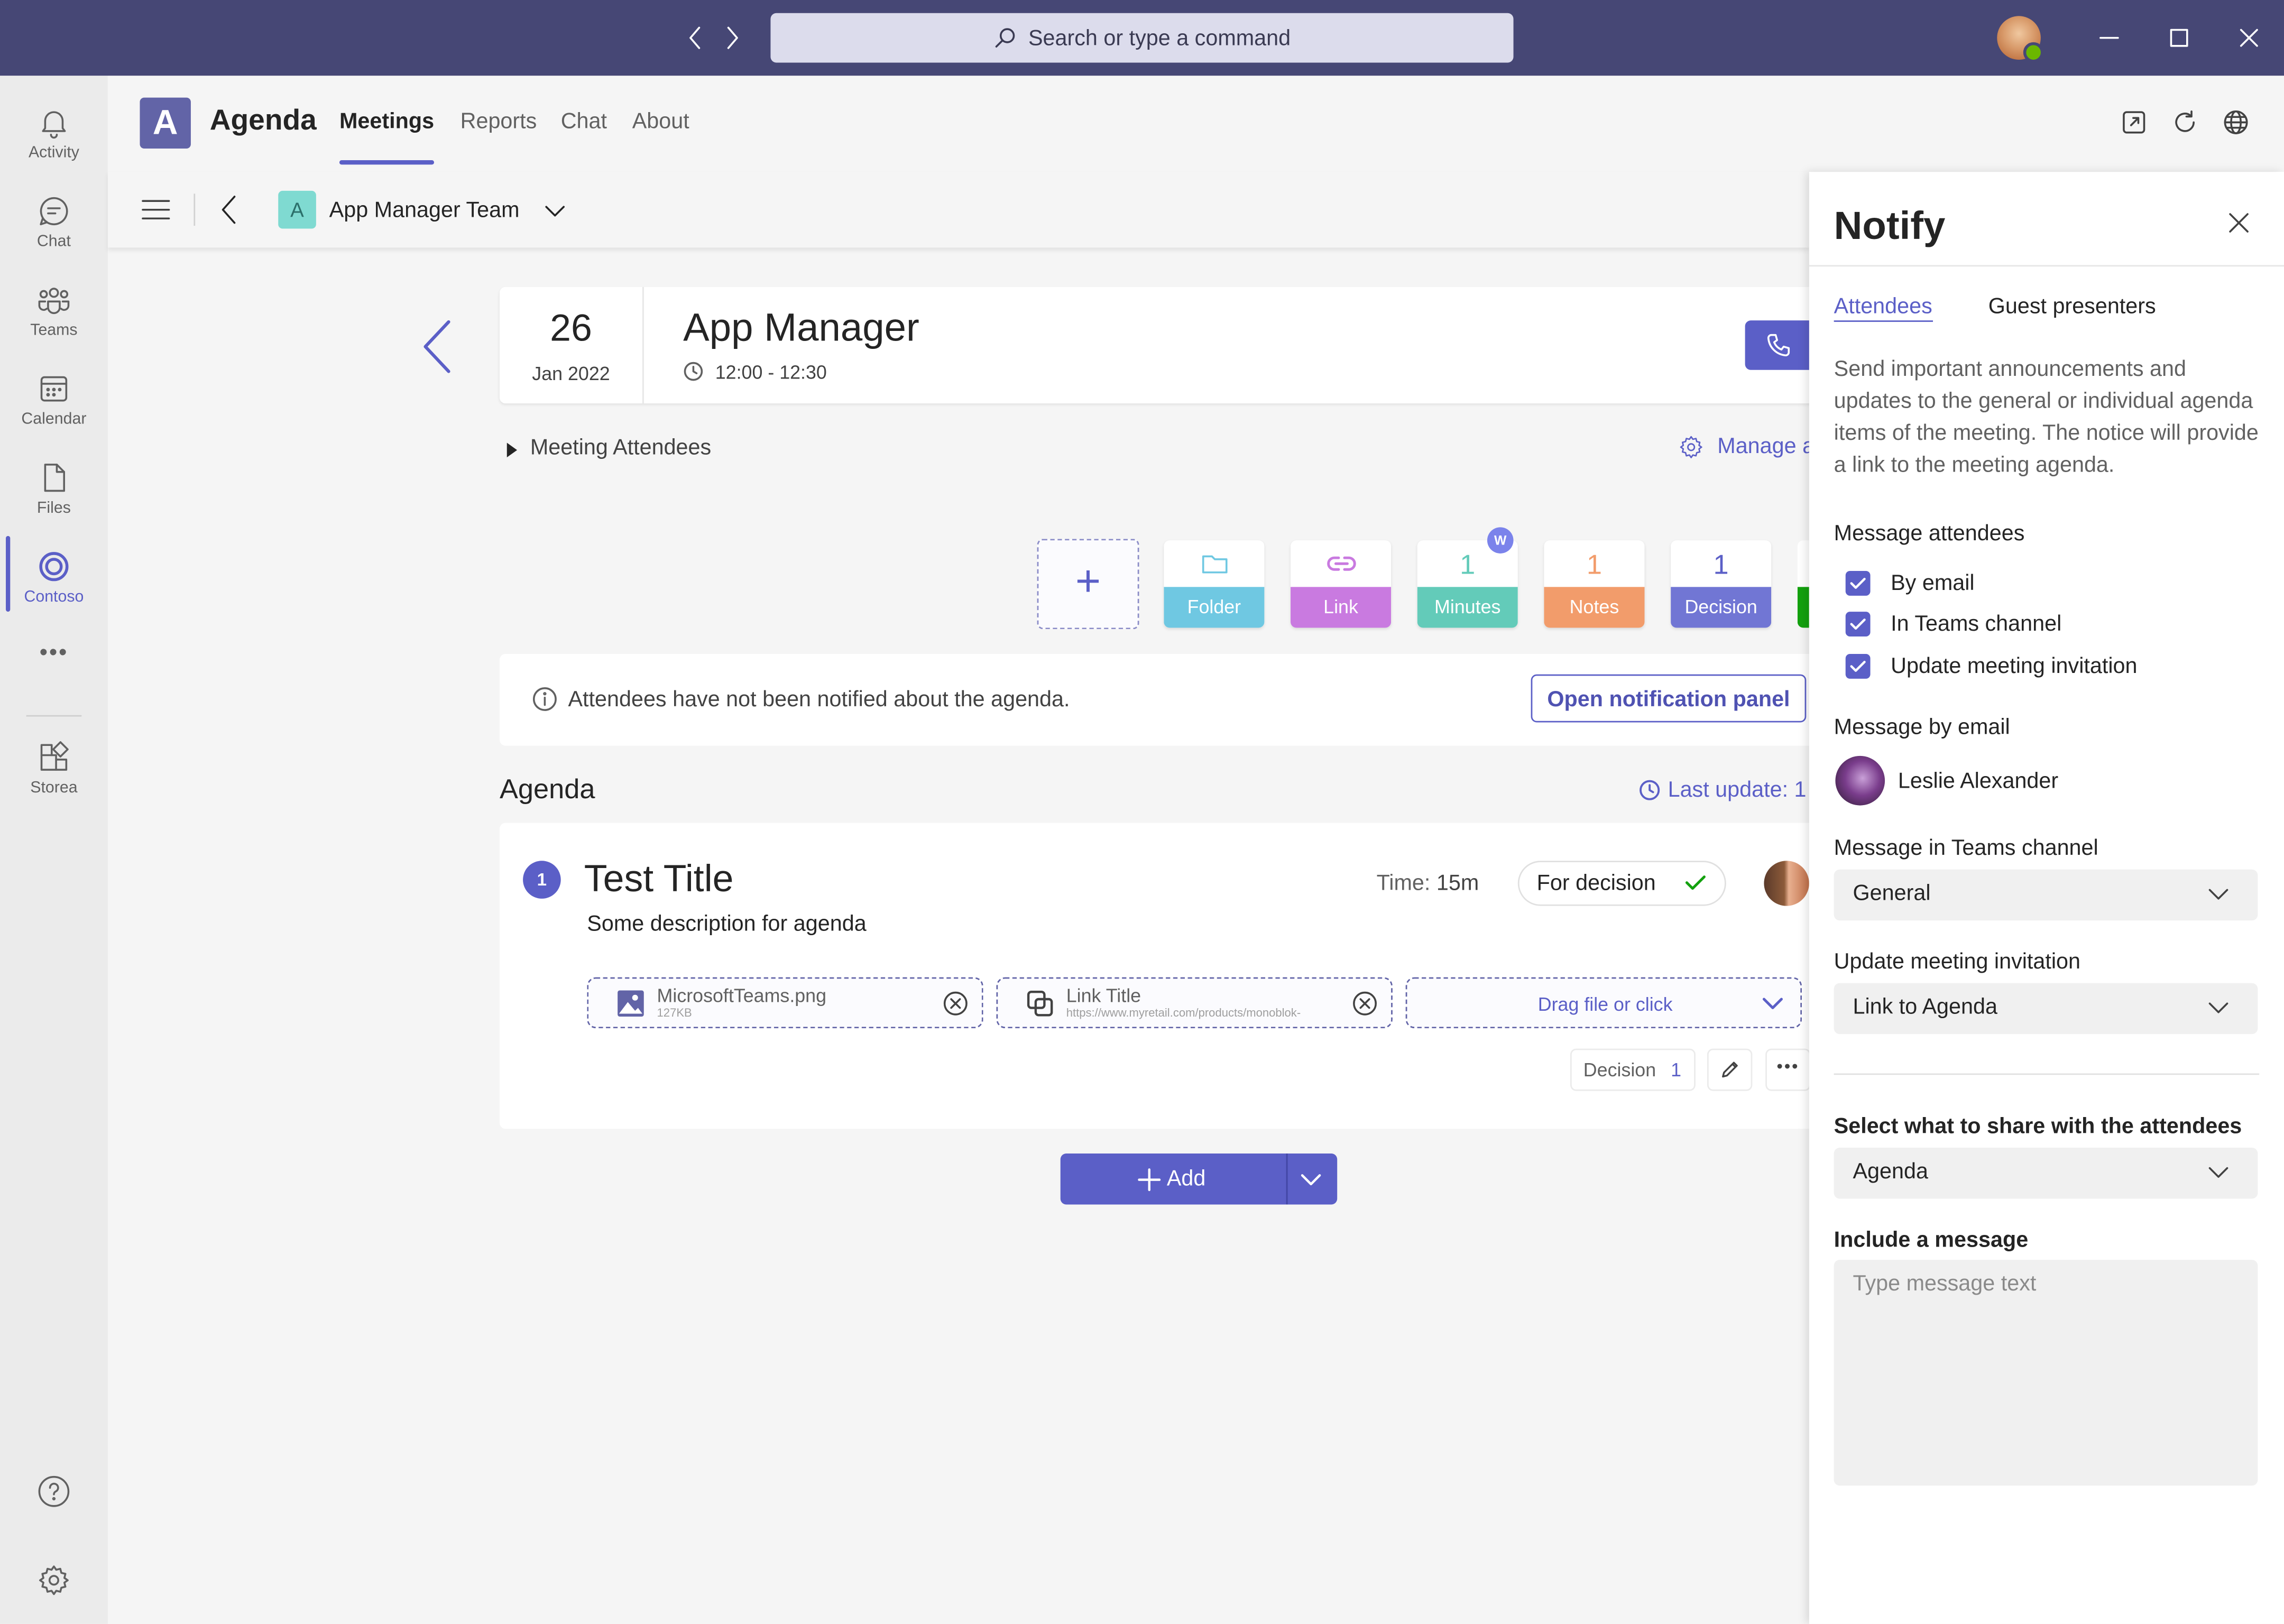 Image resolution: width=2284 pixels, height=1624 pixels. What do you see at coordinates (499, 121) in the screenshot?
I see `tab-reports: Reports` at bounding box center [499, 121].